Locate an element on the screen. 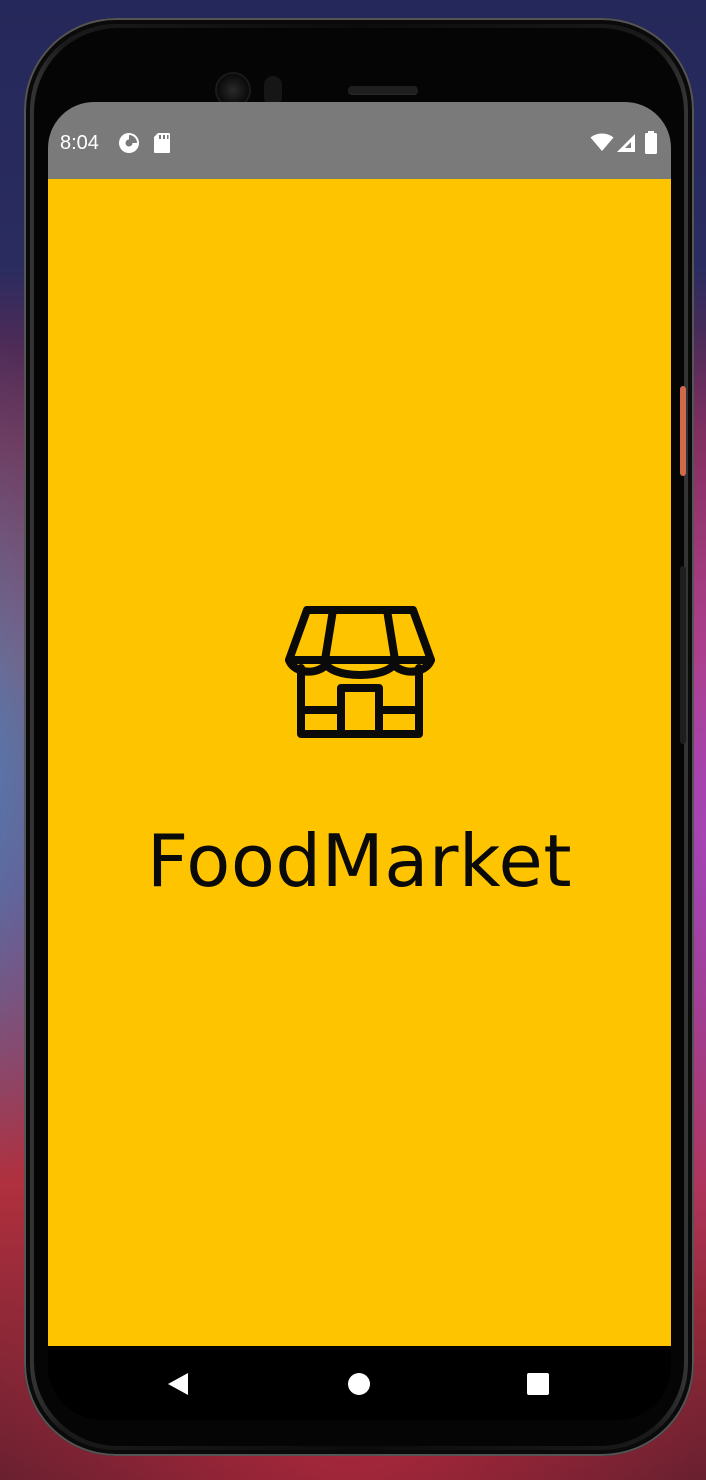 Image resolution: width=706 pixels, height=1480 pixels. volume-rocker is located at coordinates (683, 655).